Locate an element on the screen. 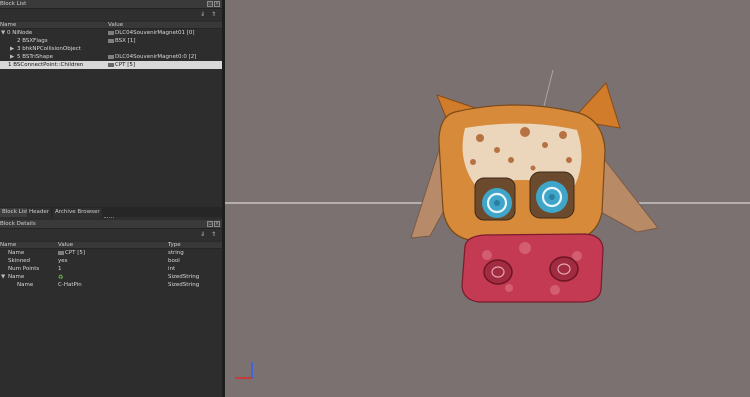  detail-row: Name C-HatPin SizedString is located at coordinates (111, 285).